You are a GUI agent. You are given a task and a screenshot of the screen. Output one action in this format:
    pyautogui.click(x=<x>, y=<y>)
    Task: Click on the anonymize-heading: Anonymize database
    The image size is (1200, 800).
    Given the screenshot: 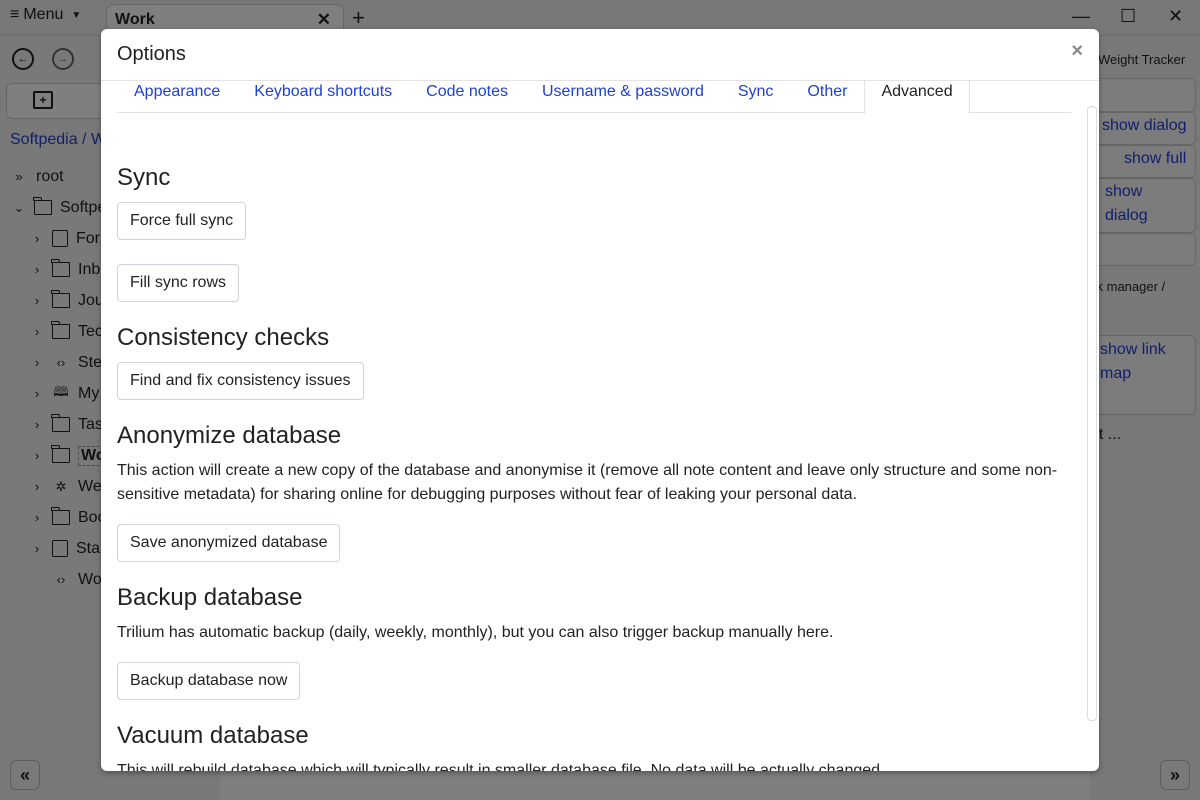 What is the action you would take?
    pyautogui.click(x=229, y=435)
    